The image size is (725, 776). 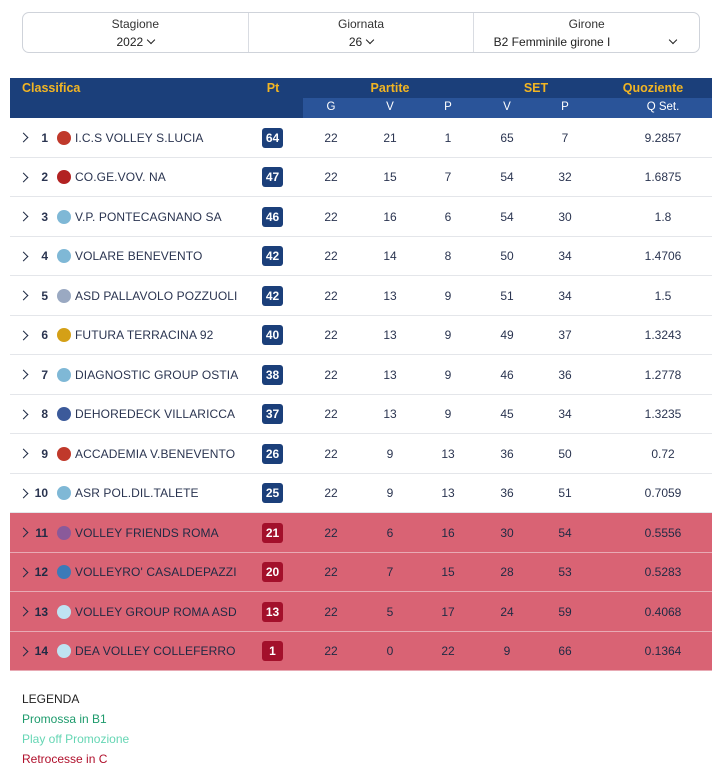 I want to click on sets-won: 50, so click(x=507, y=256).